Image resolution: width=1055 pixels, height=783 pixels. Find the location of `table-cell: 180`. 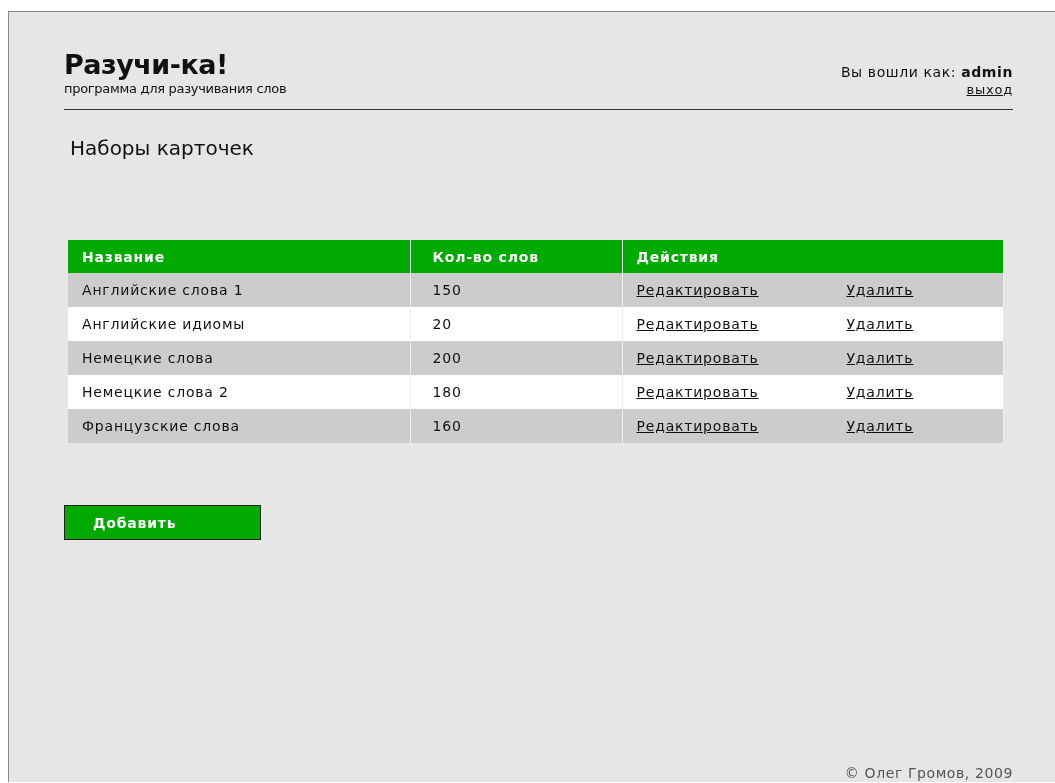

table-cell: 180 is located at coordinates (516, 392).